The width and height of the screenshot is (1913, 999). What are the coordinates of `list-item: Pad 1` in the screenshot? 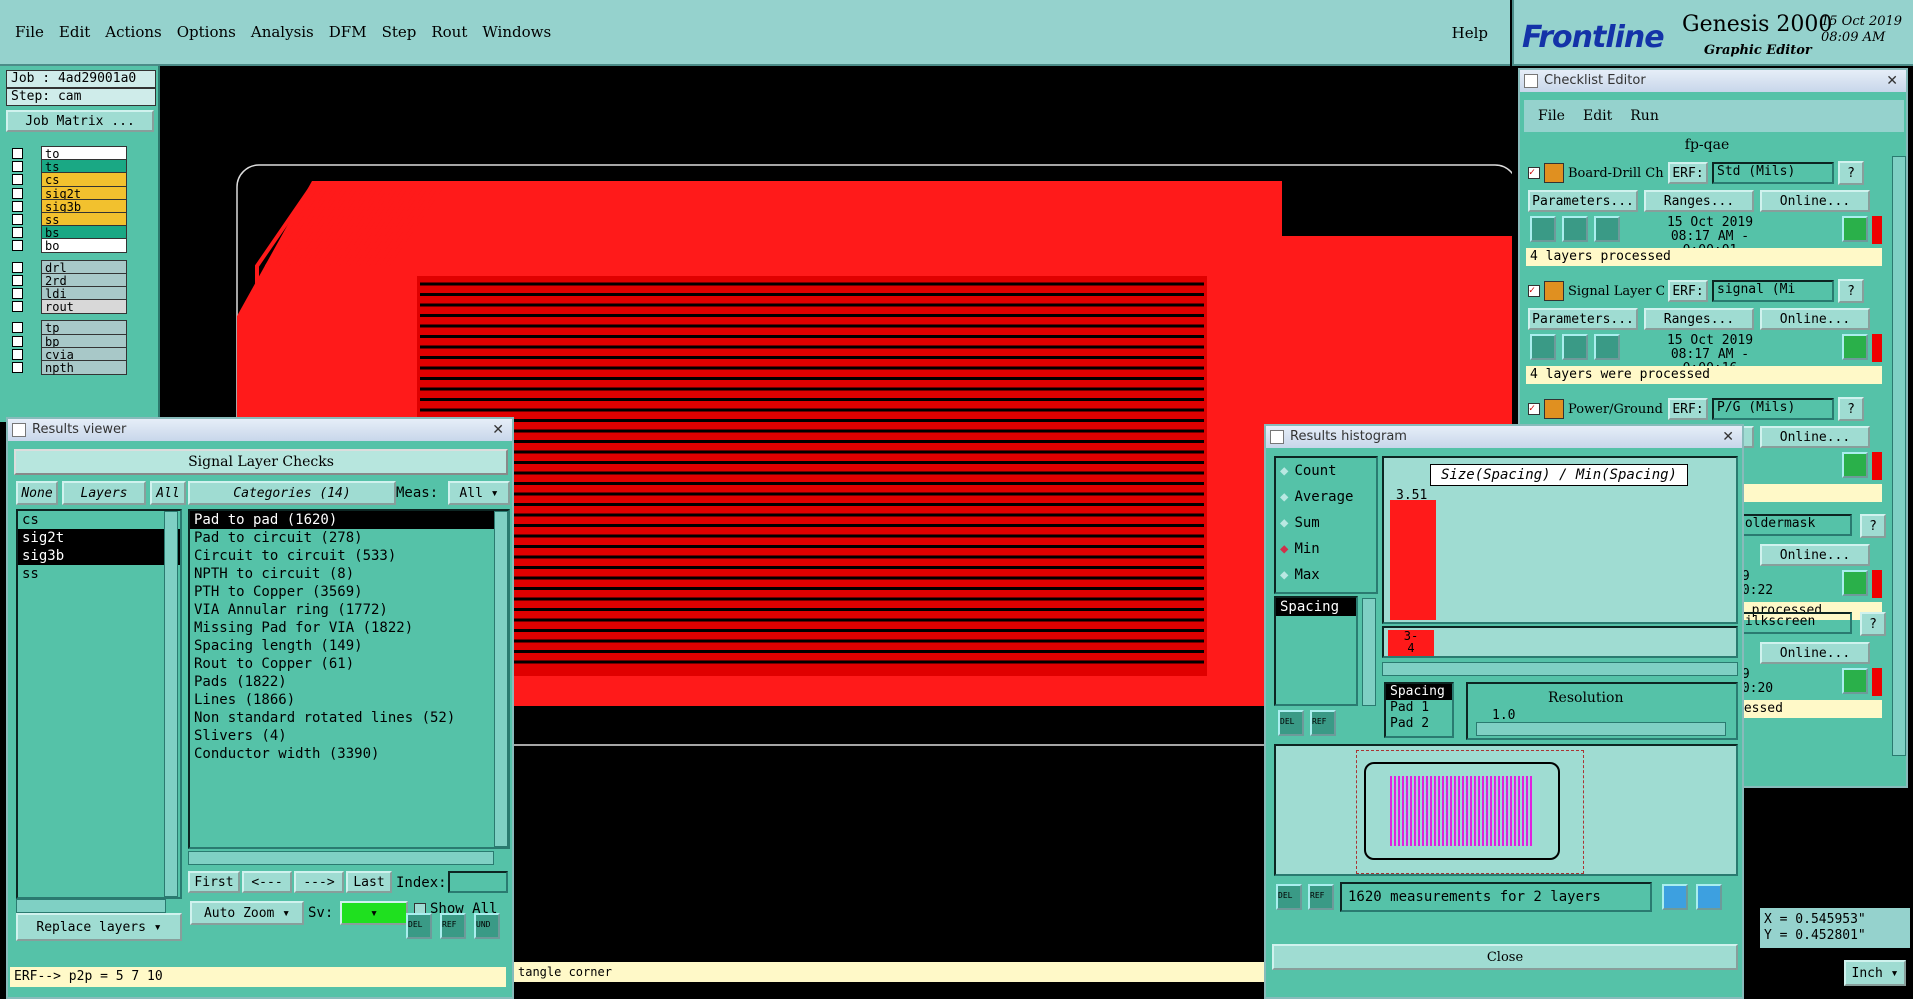 It's located at (1419, 708).